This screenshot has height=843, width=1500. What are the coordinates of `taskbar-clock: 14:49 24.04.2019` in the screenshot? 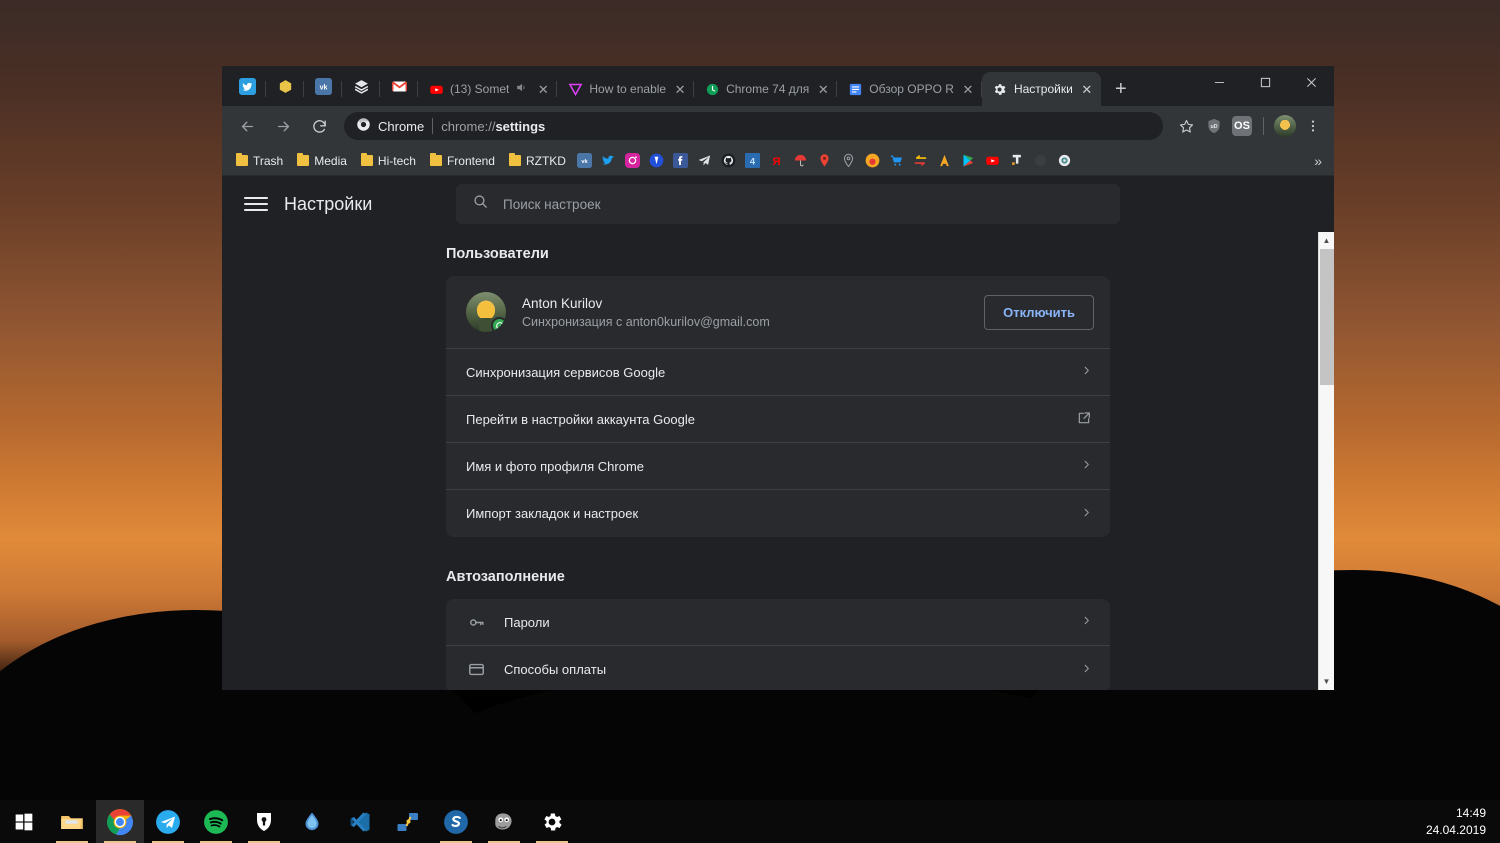 It's located at (1456, 821).